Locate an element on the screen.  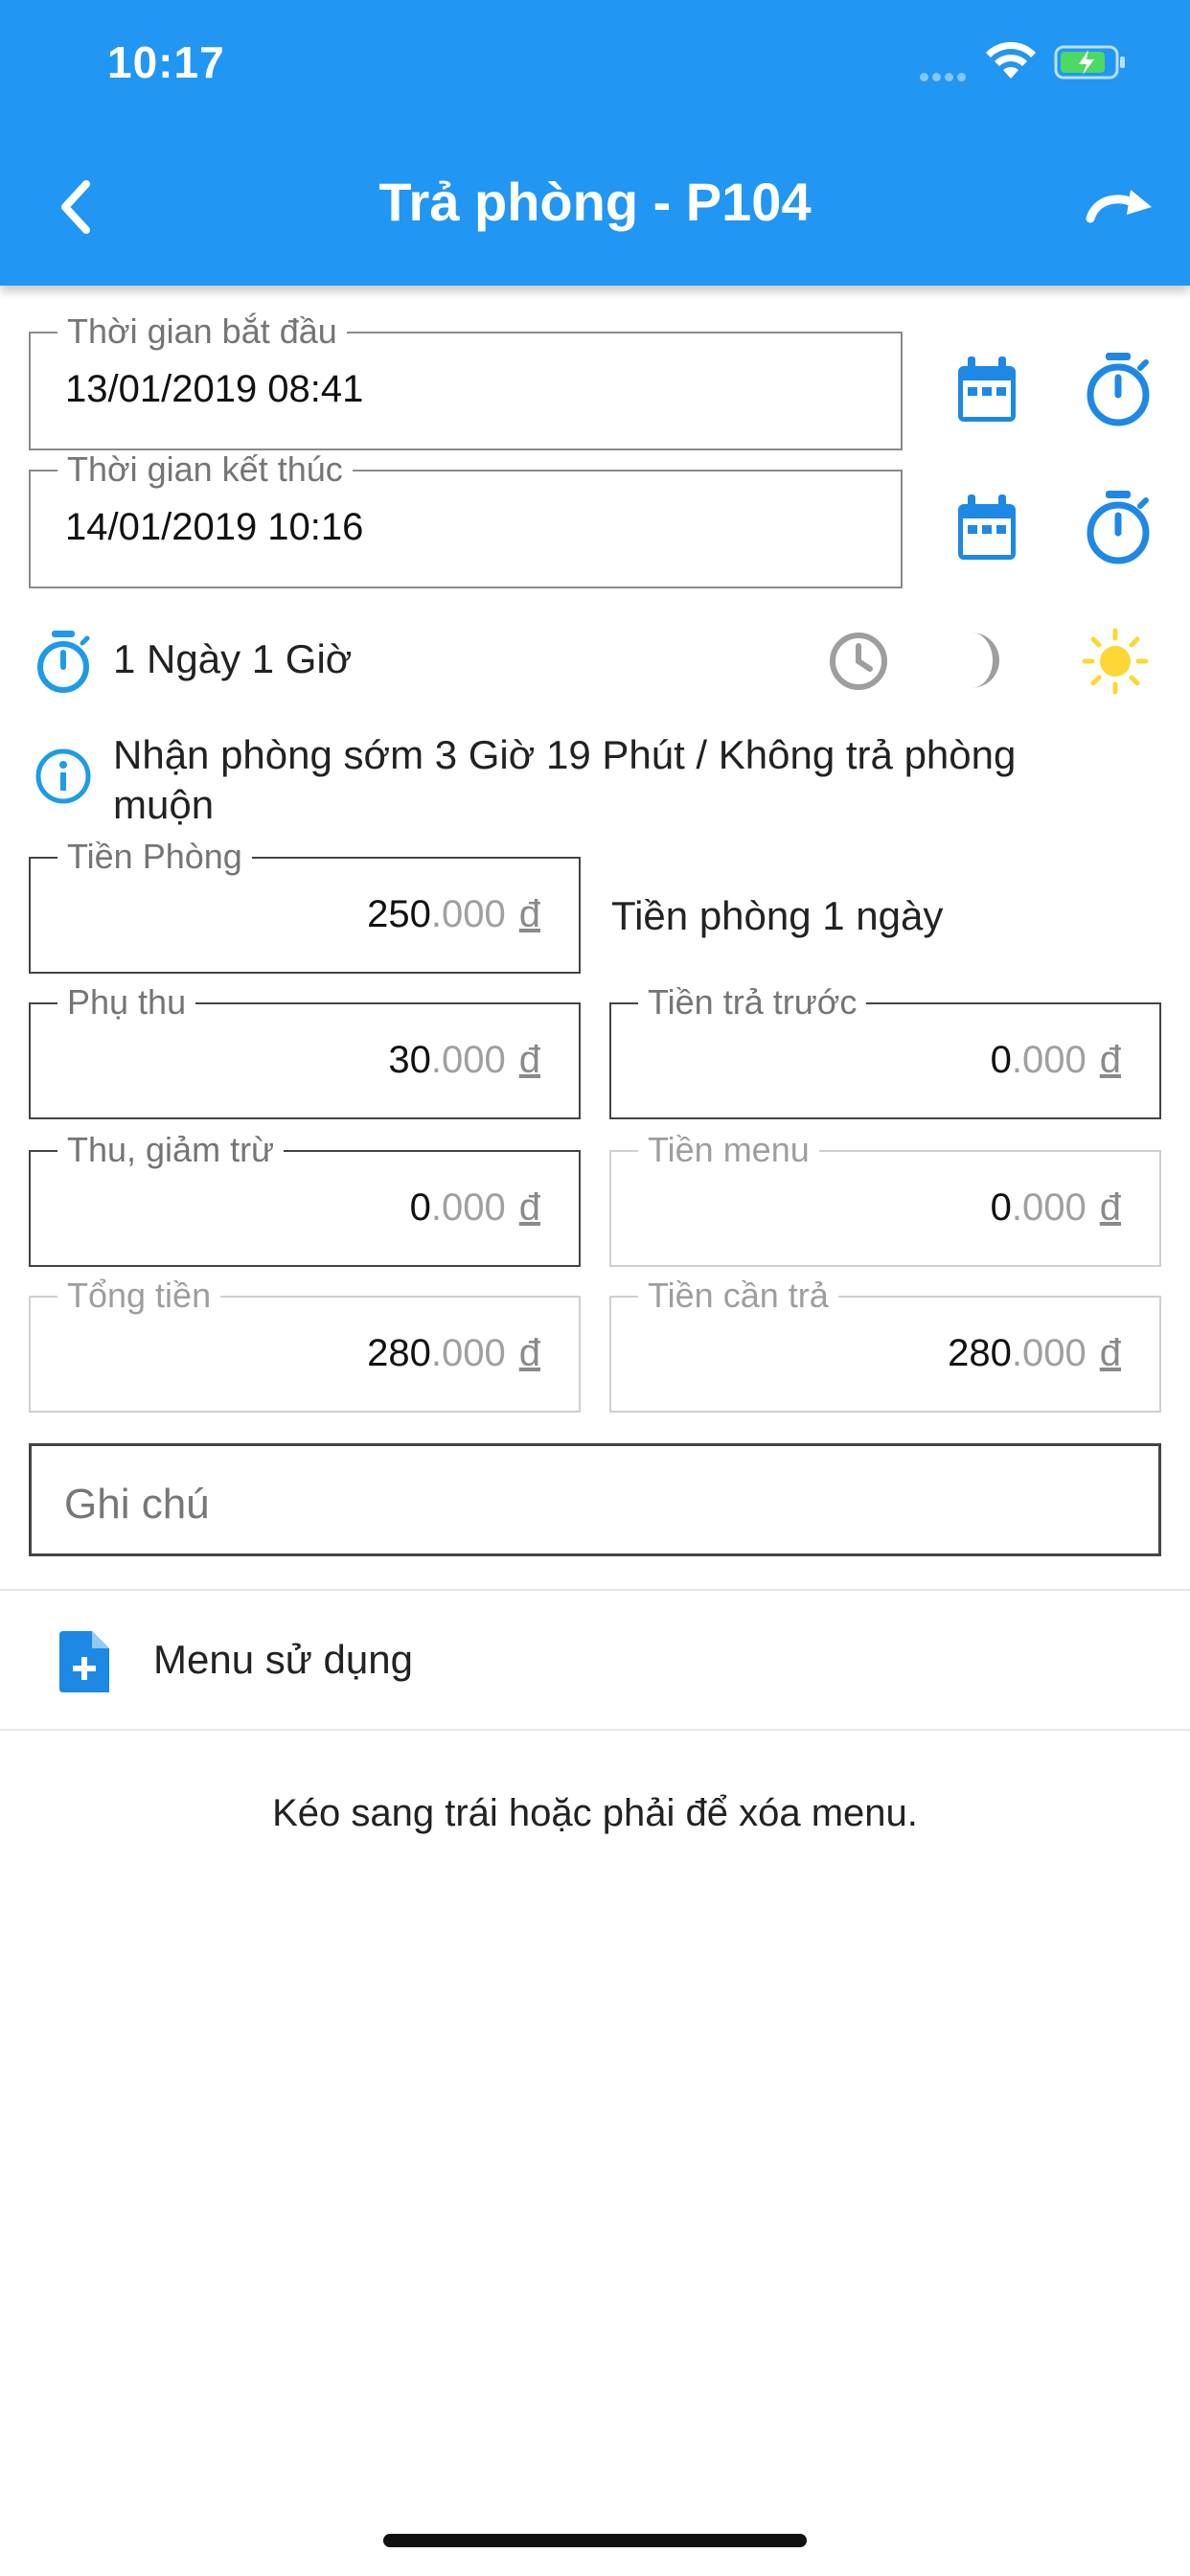
swipe-hint: Kéo sang trái hoặc phải để xóa menu. is located at coordinates (595, 1813).